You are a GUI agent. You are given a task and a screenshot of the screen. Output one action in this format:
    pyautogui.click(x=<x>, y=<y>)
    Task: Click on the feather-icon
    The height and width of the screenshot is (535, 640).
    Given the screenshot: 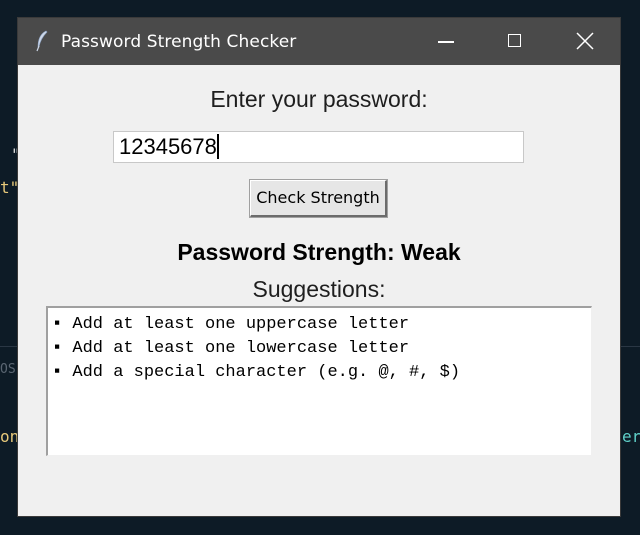 What is the action you would take?
    pyautogui.click(x=42, y=41)
    